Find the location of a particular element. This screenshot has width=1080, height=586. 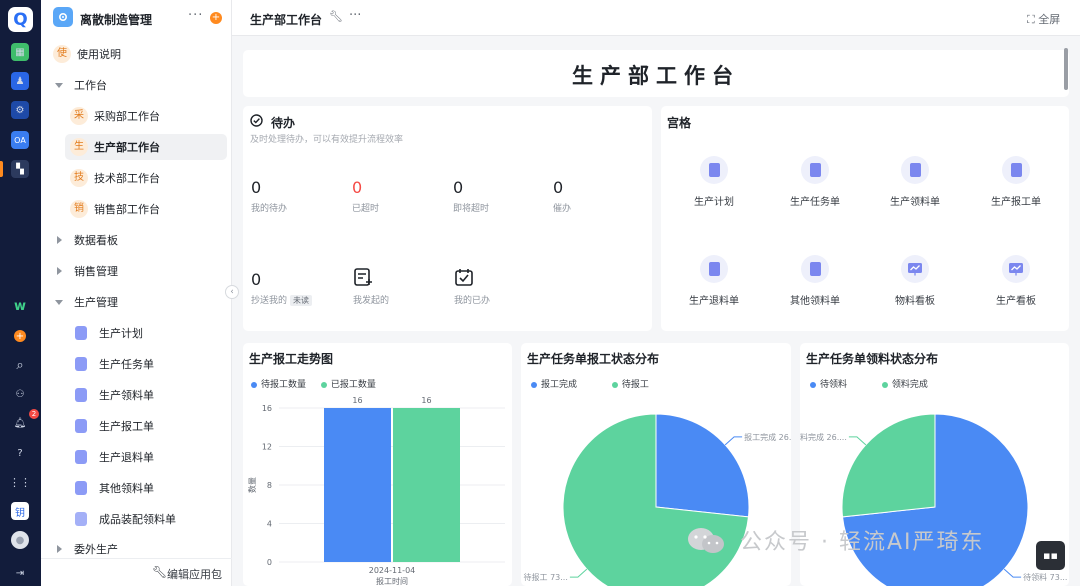

sidebar-item-label: 生产任务单 is located at coordinates (126, 364).